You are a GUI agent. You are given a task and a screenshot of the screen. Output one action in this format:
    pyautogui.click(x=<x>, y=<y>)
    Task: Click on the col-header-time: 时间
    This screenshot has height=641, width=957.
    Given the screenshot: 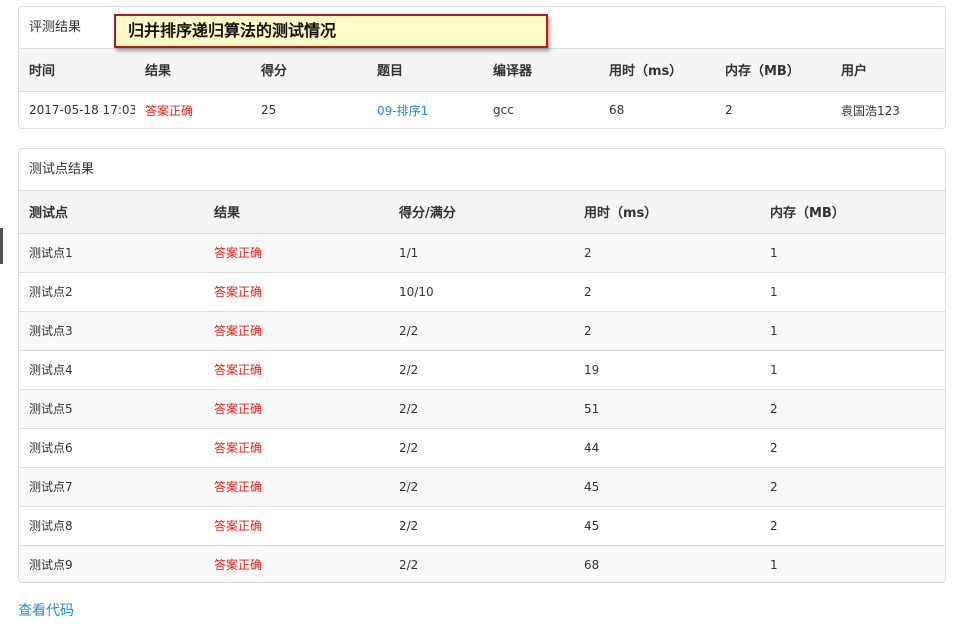 What is the action you would take?
    pyautogui.click(x=77, y=70)
    